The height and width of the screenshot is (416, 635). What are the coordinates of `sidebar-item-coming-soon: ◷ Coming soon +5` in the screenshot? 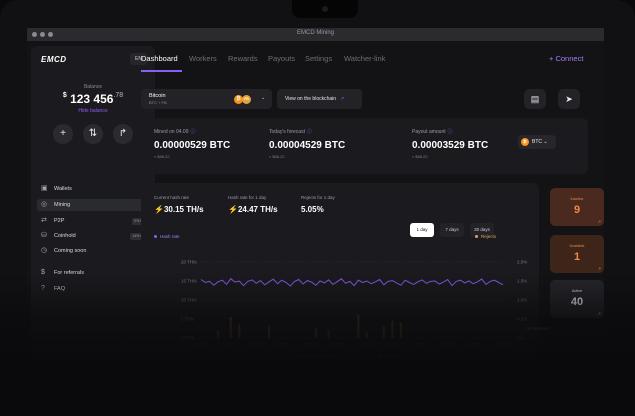 It's located at (93, 251).